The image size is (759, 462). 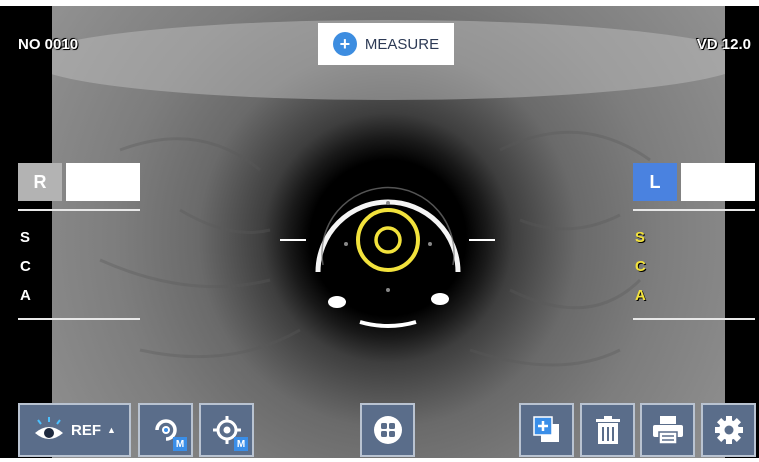 I want to click on auto-align-button: M, so click(x=226, y=430).